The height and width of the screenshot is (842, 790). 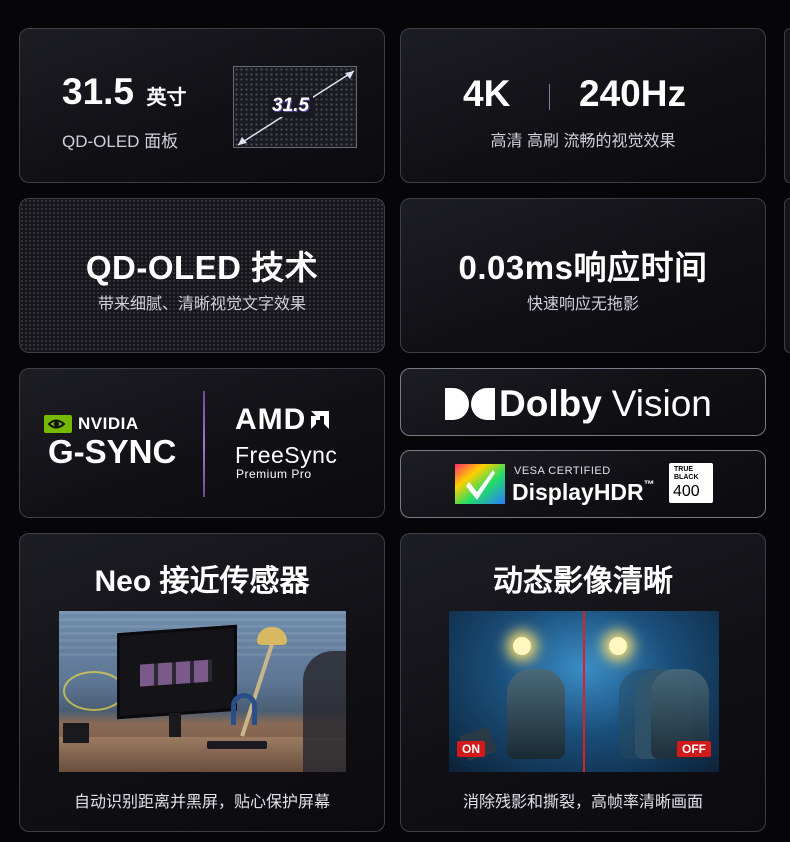 What do you see at coordinates (522, 646) in the screenshot?
I see `muzzle-flash-left` at bounding box center [522, 646].